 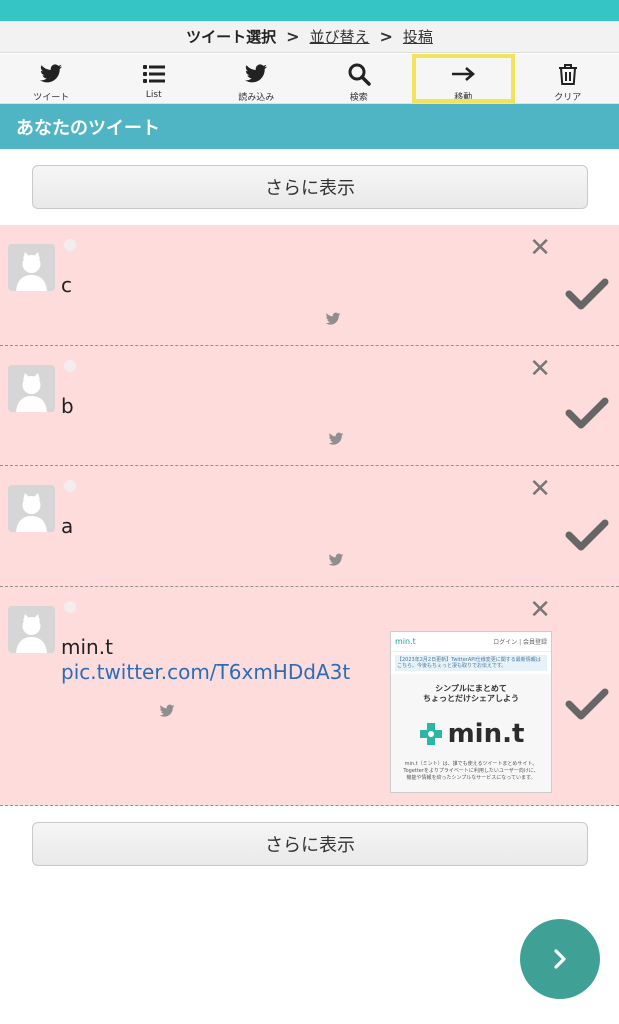 I want to click on step-tweet-select: ツイート選択, so click(x=231, y=37).